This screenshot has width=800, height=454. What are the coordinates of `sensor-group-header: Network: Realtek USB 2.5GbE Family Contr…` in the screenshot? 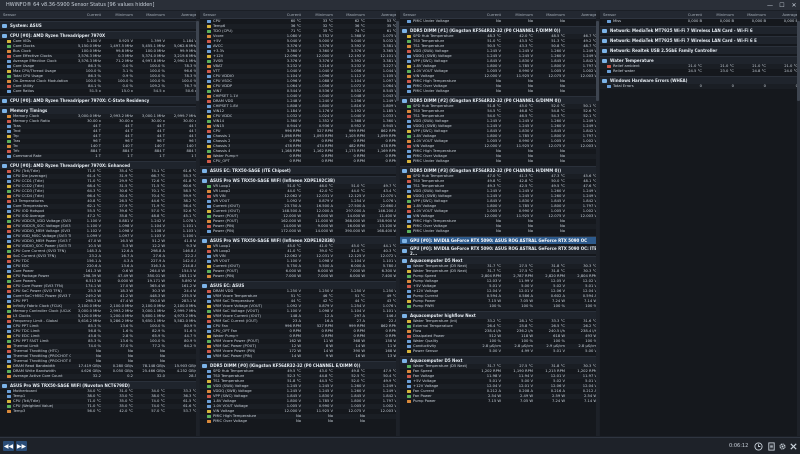 It's located at (700, 50).